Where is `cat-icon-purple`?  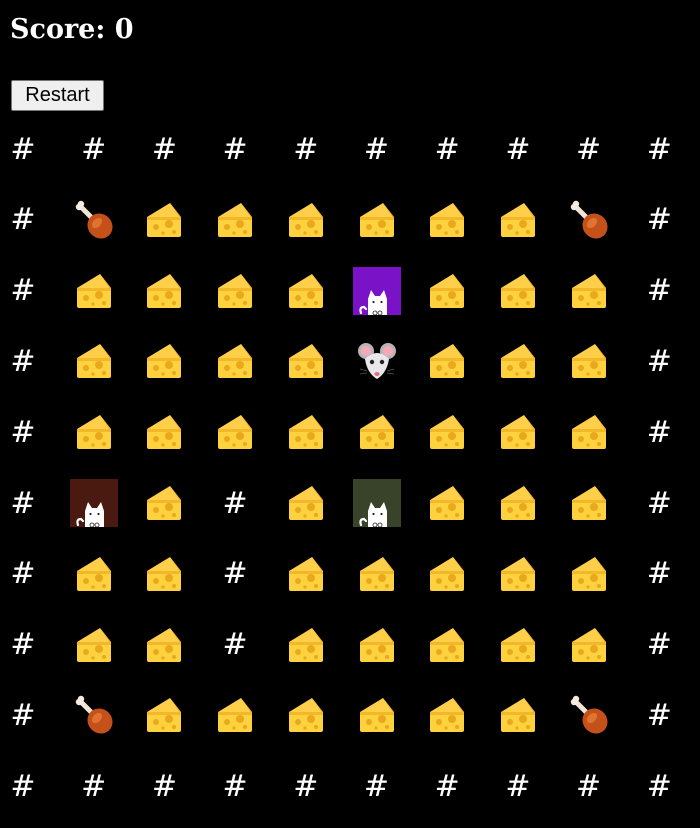 cat-icon-purple is located at coordinates (377, 291).